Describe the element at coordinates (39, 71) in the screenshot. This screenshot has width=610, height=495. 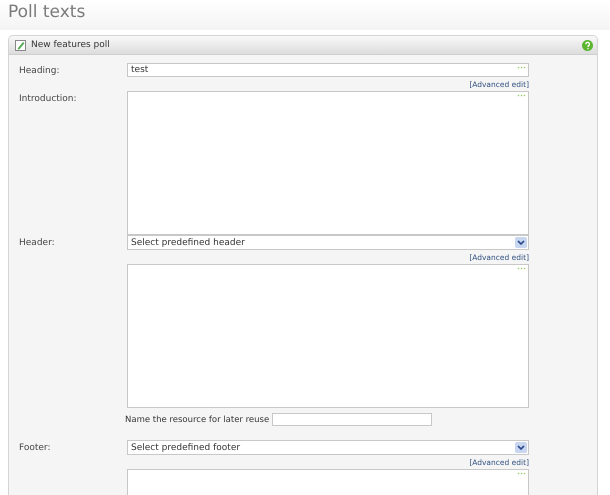
I see `field-label: Heading:` at that location.